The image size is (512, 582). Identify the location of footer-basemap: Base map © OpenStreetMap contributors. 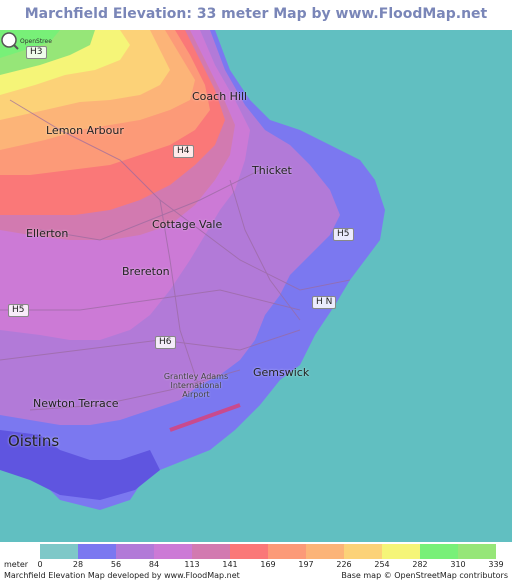
(424, 575).